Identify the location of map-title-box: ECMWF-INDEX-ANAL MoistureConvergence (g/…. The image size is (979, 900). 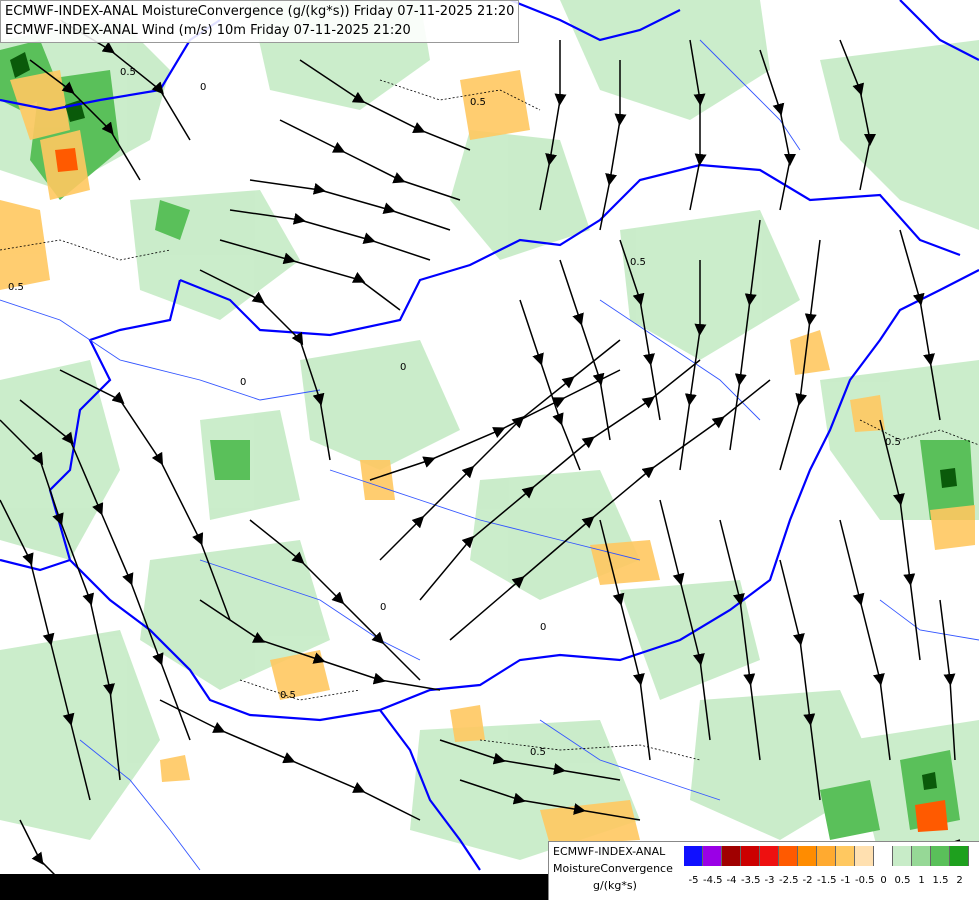
(260, 21).